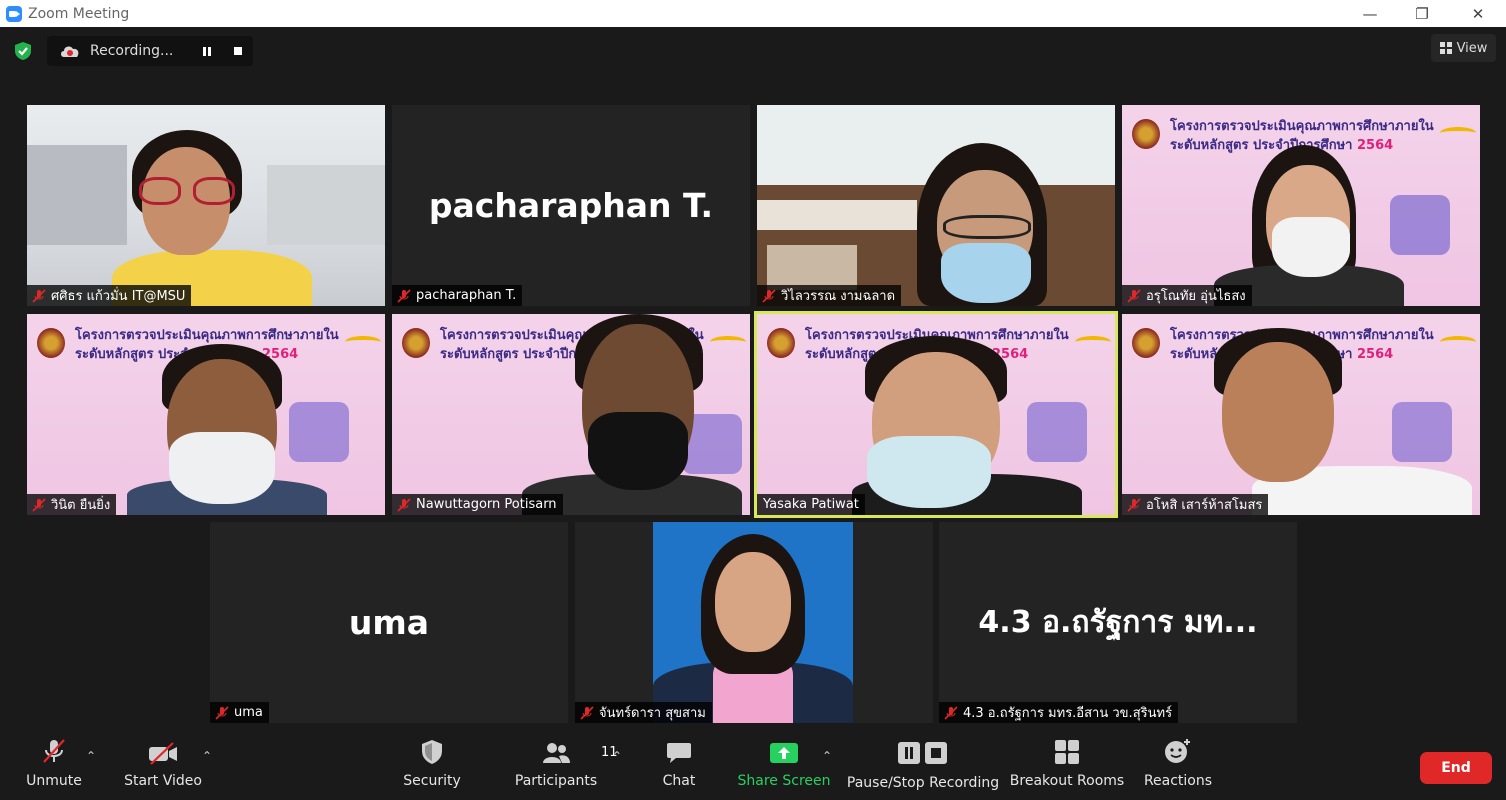 The width and height of the screenshot is (1506, 800). What do you see at coordinates (1196, 296) in the screenshot?
I see `participant-name: อรุโณทัย อุ่นไธสง` at bounding box center [1196, 296].